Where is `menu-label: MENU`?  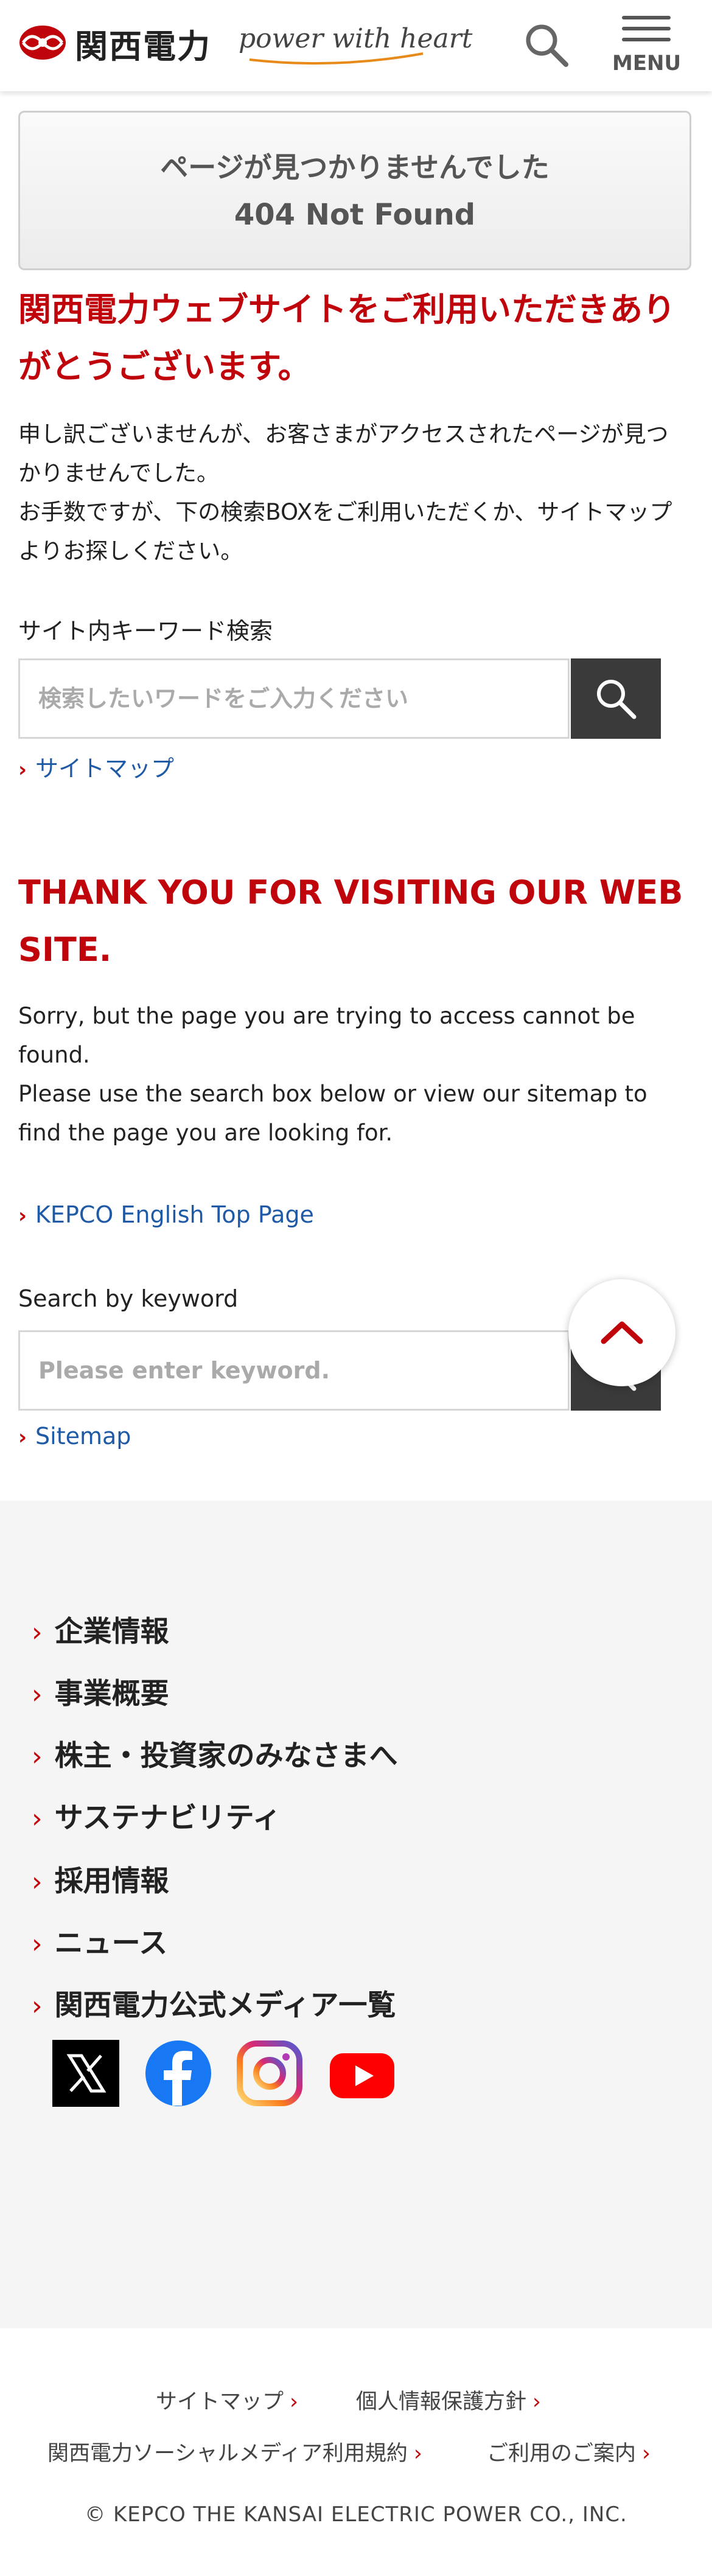 menu-label: MENU is located at coordinates (647, 63).